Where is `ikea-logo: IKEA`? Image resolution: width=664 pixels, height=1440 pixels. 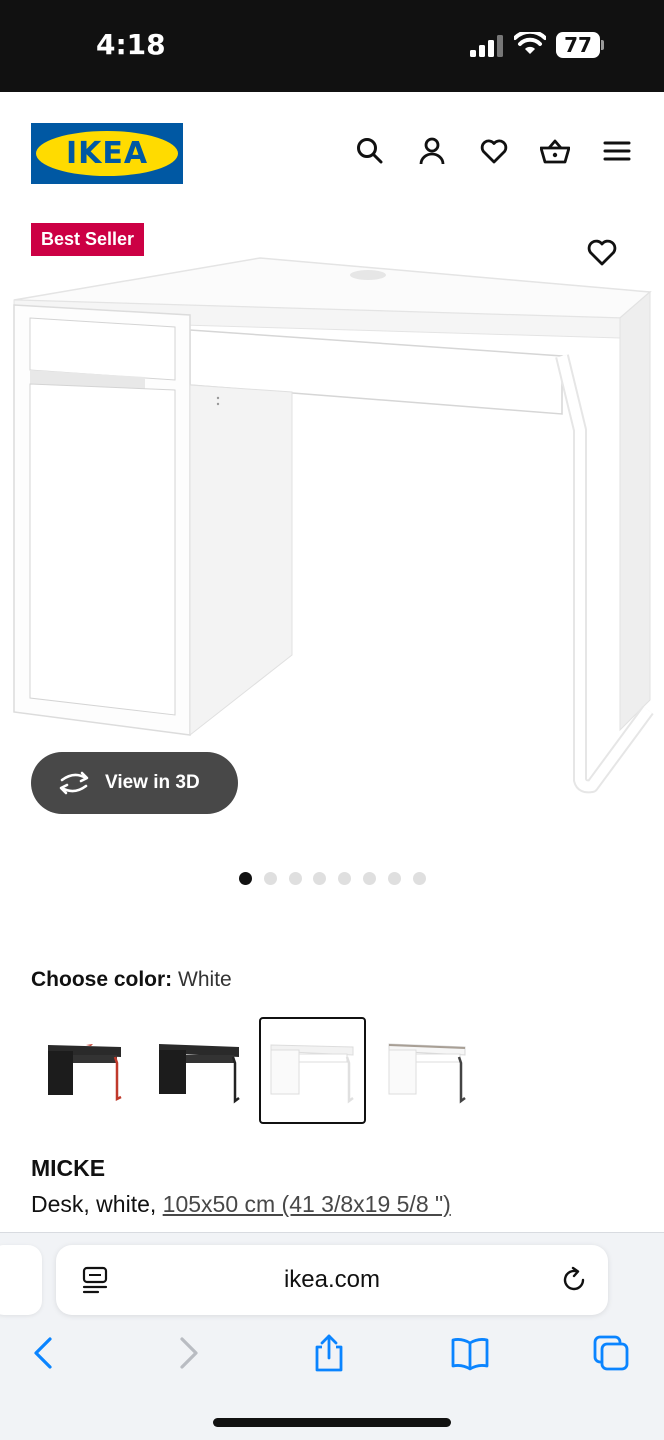
ikea-logo: IKEA is located at coordinates (107, 153).